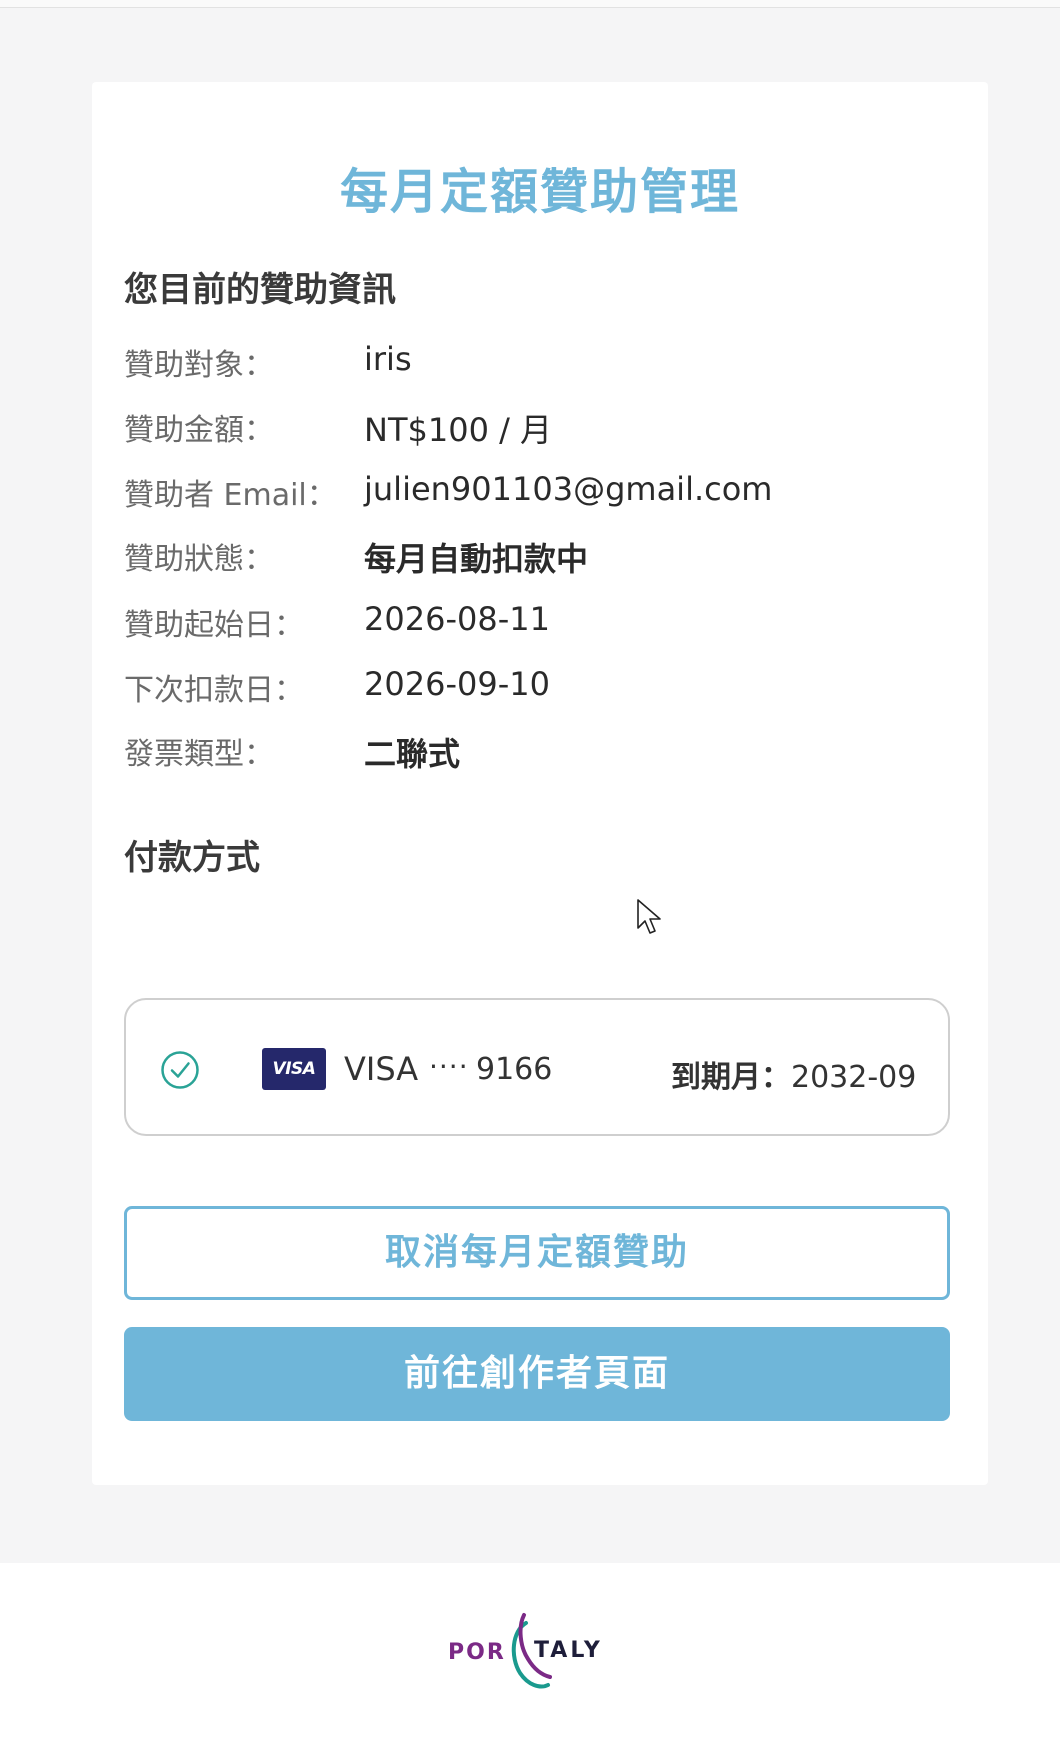 This screenshot has width=1060, height=1740. I want to click on payment-method-heading: 付款方式, so click(192, 858).